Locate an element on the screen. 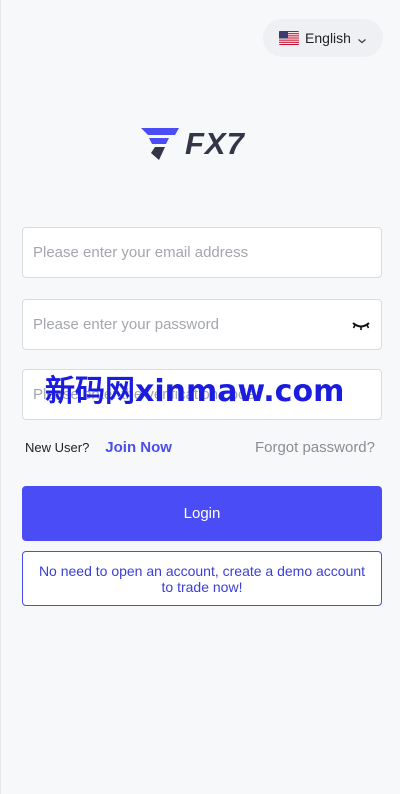 Image resolution: width=400 pixels, height=794 pixels. email-input is located at coordinates (202, 252).